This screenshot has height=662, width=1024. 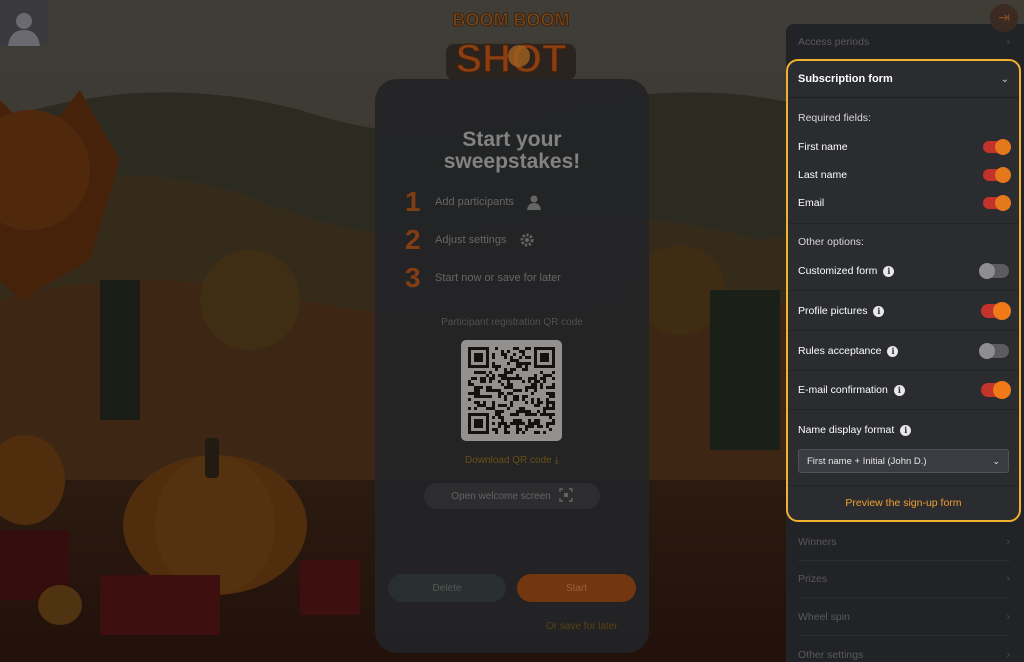 I want to click on other-options-label: Other options:, so click(x=831, y=242).